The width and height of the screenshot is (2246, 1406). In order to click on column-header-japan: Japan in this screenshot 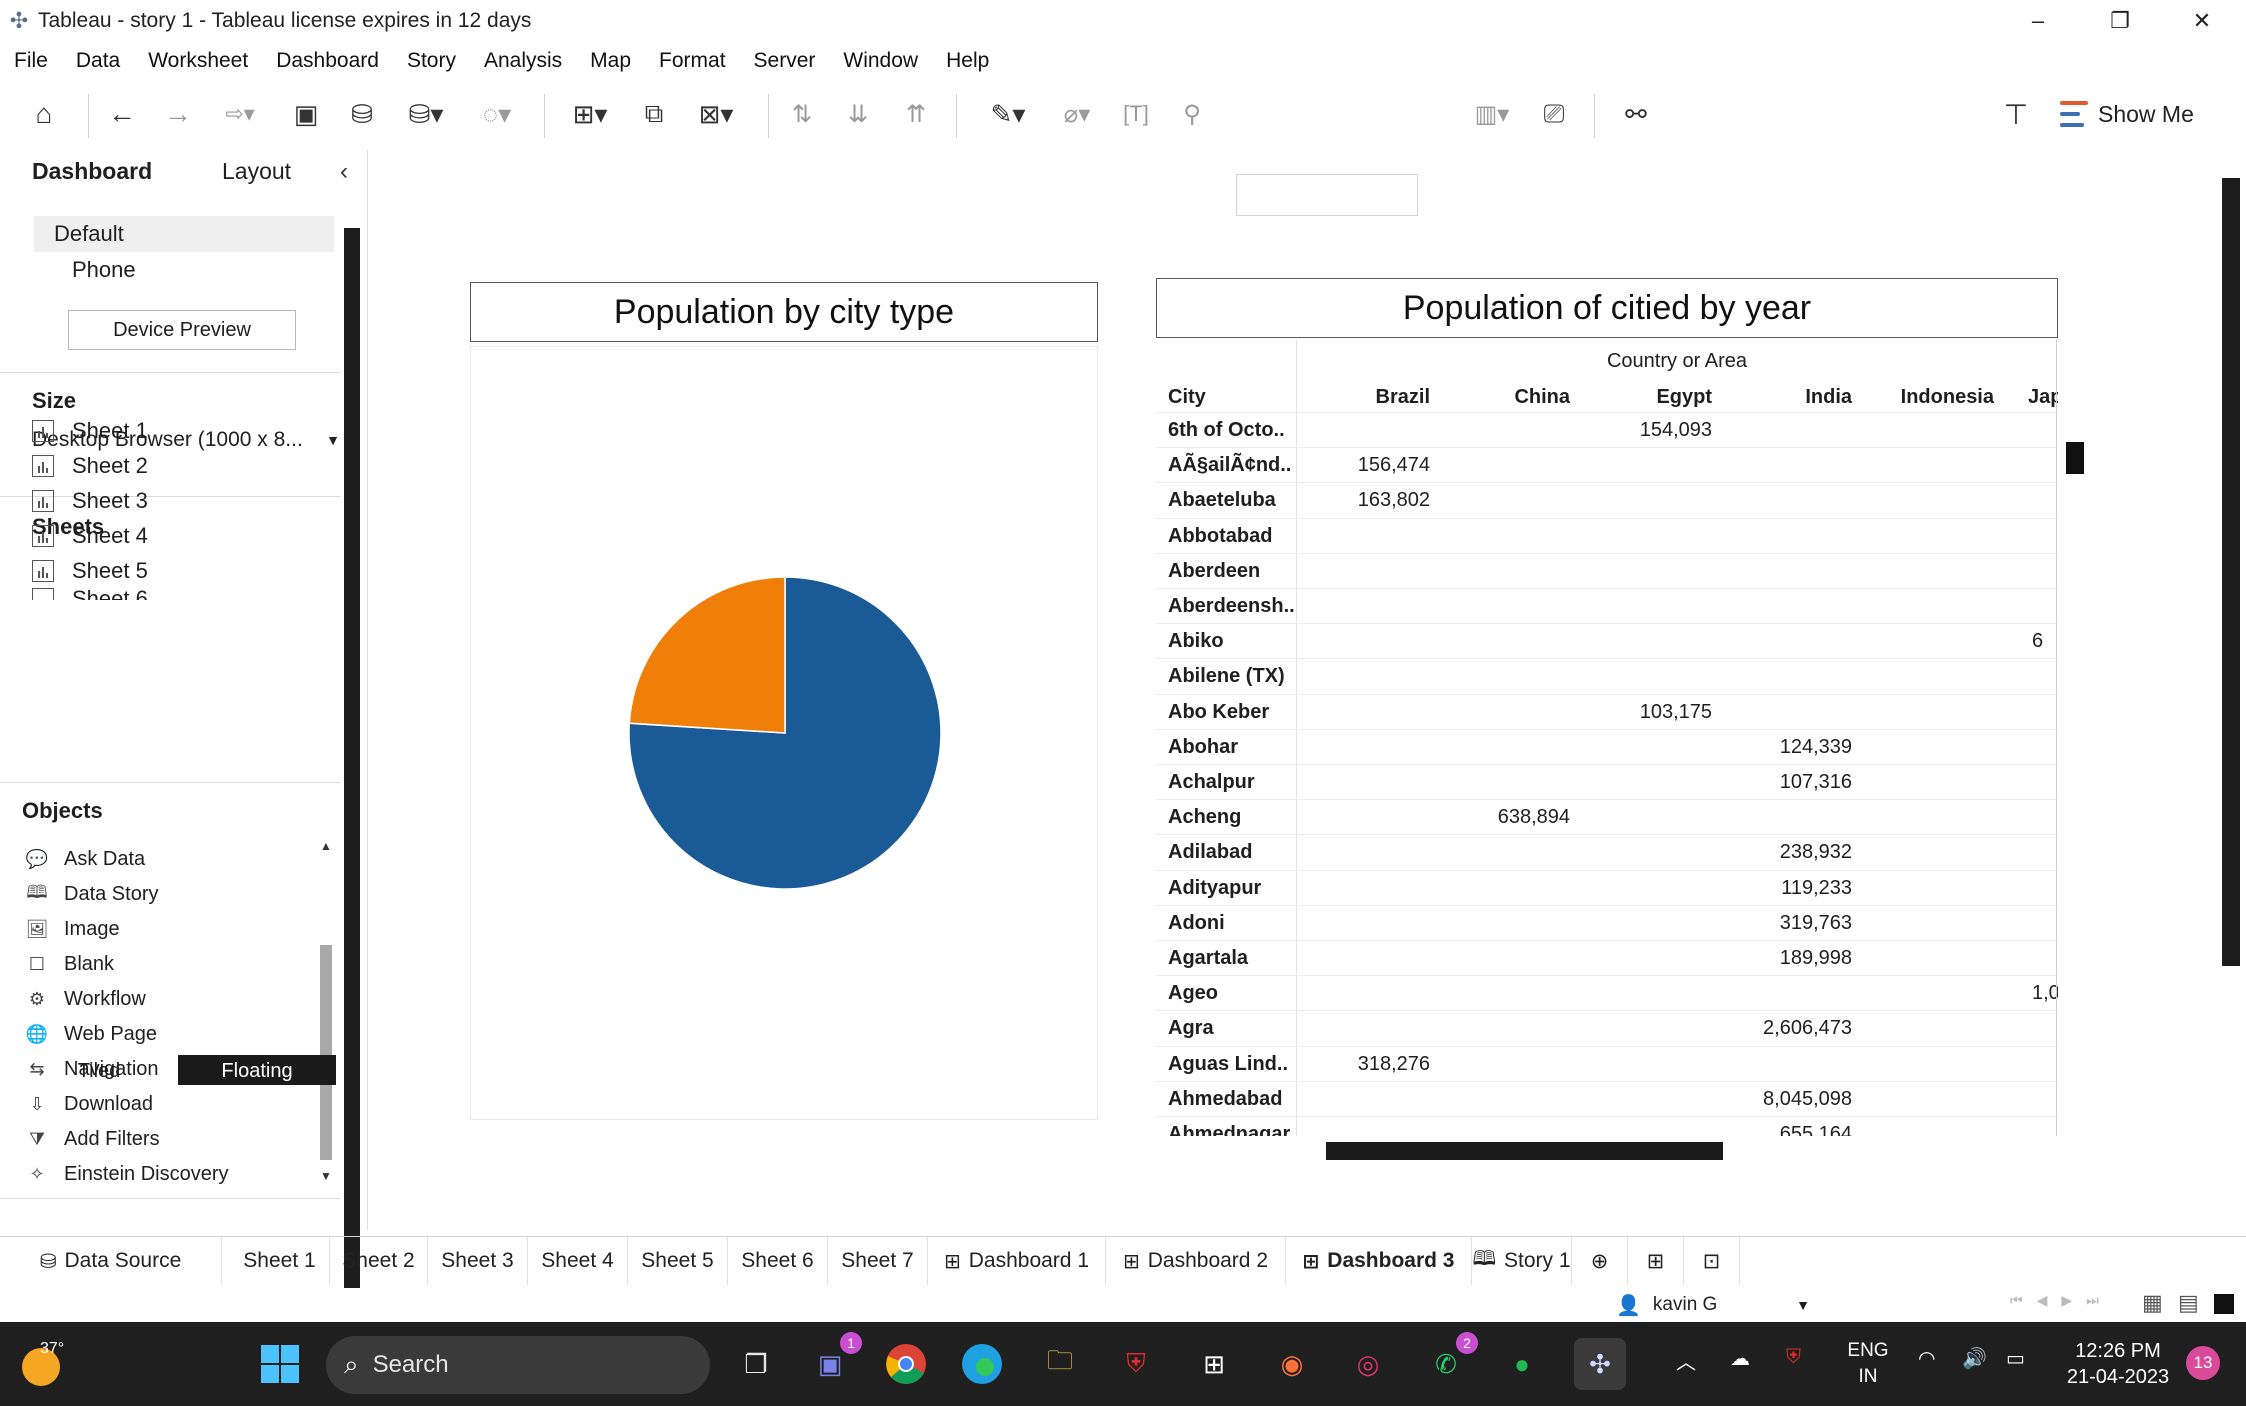, I will do `click(2043, 397)`.